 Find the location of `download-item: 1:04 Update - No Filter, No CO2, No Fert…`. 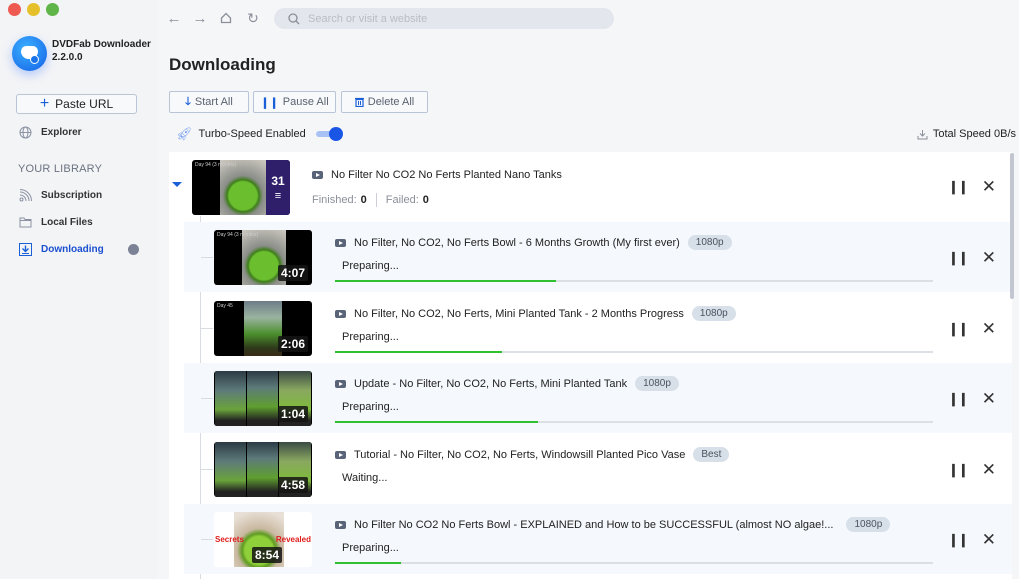

download-item: 1:04 Update - No Filter, No CO2, No Fert… is located at coordinates (598, 398).